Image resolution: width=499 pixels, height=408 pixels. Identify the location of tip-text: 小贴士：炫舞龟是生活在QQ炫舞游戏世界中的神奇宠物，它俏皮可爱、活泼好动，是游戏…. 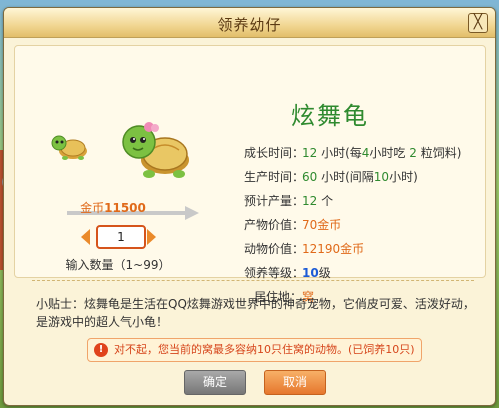
(255, 313).